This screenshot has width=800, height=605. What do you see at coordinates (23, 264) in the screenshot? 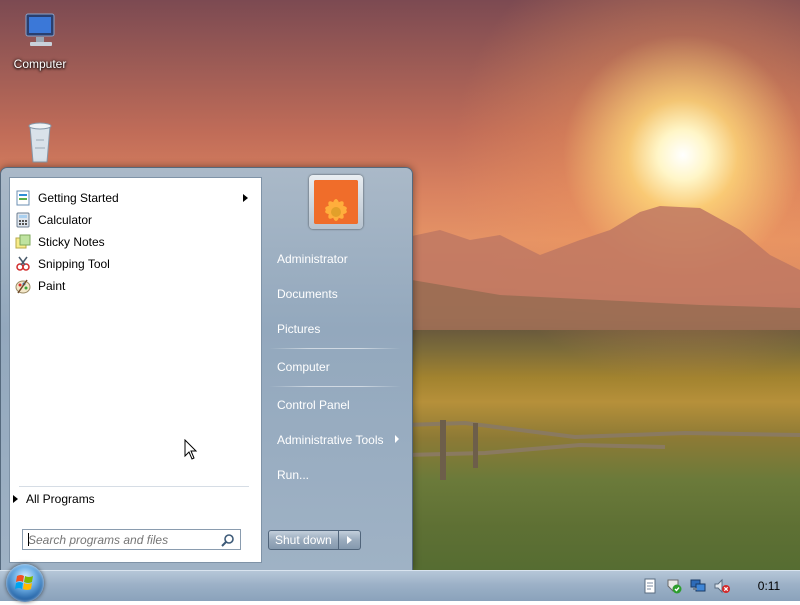
I see `snipping-tool-icon` at bounding box center [23, 264].